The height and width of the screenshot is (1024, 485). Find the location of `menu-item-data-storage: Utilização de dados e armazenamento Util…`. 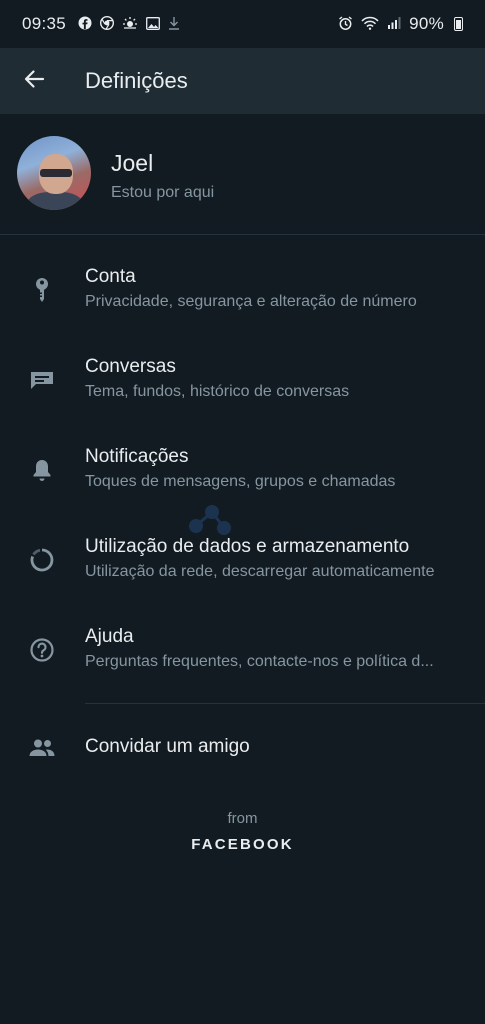

menu-item-data-storage: Utilização de dados e armazenamento Util… is located at coordinates (242, 561).